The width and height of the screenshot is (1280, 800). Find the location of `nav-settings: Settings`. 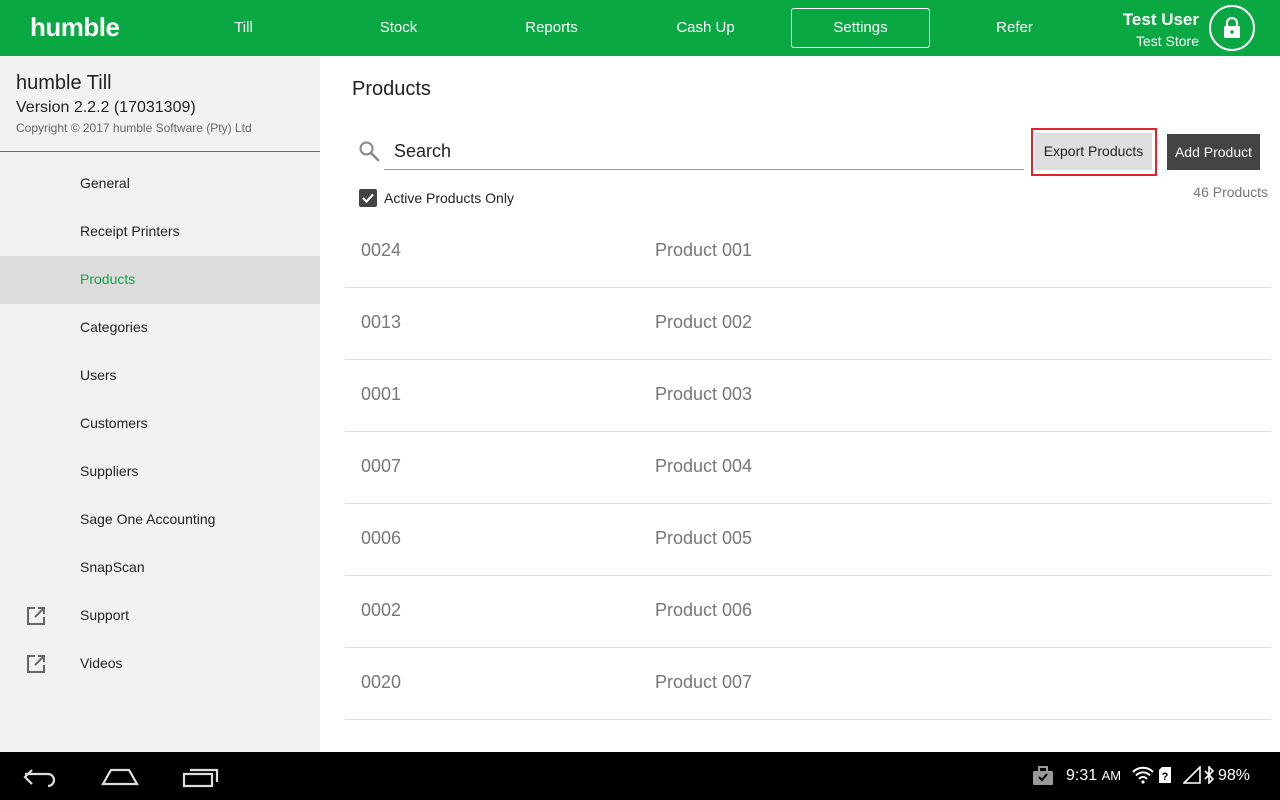

nav-settings: Settings is located at coordinates (860, 28).